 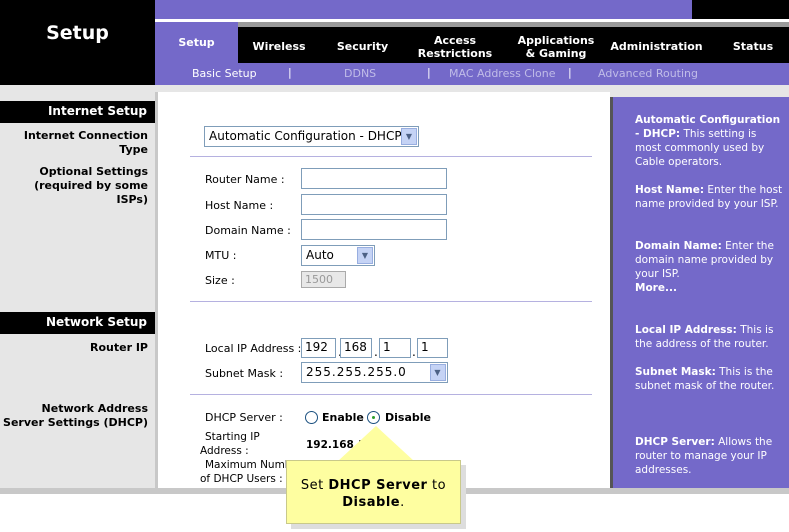 I want to click on label-dhcp-settings: Server Settings (DHCP), so click(x=75, y=422).